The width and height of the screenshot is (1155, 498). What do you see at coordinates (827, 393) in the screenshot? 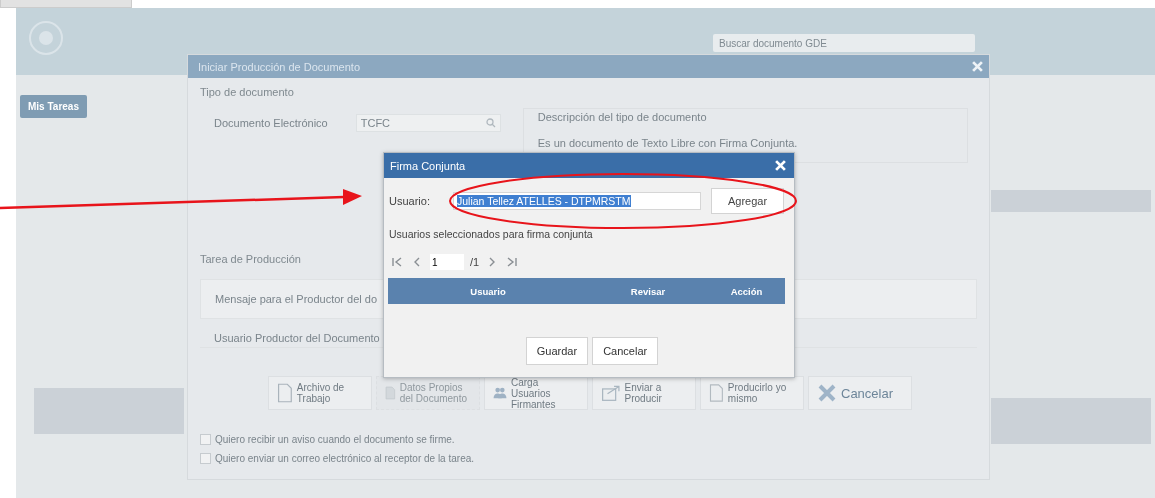
I see `cross-icon` at bounding box center [827, 393].